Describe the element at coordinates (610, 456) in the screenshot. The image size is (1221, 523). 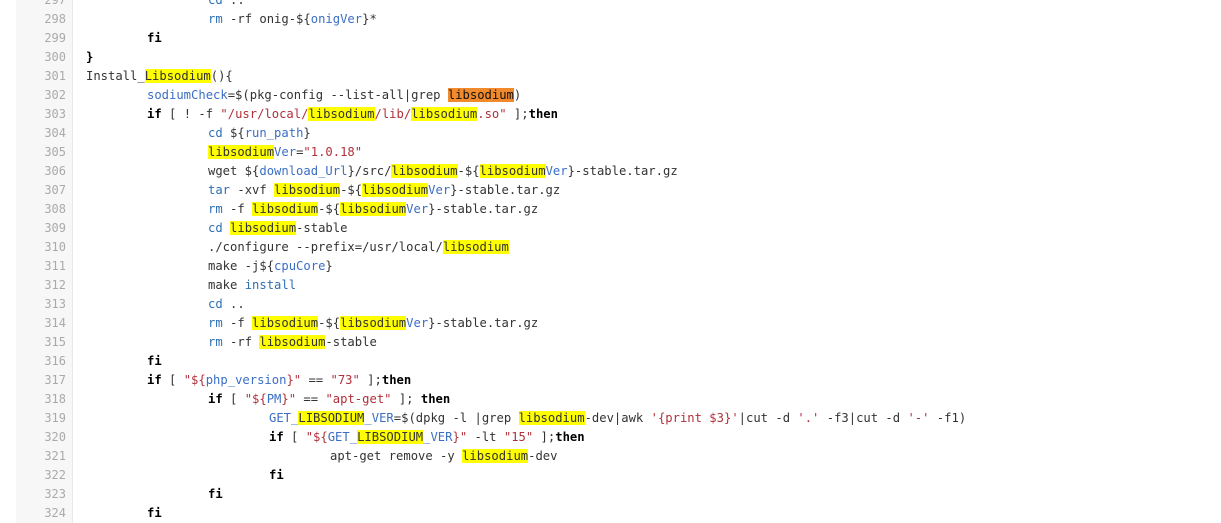
I see `code-line: 321 apt-get remove -y libsodium-dev` at that location.